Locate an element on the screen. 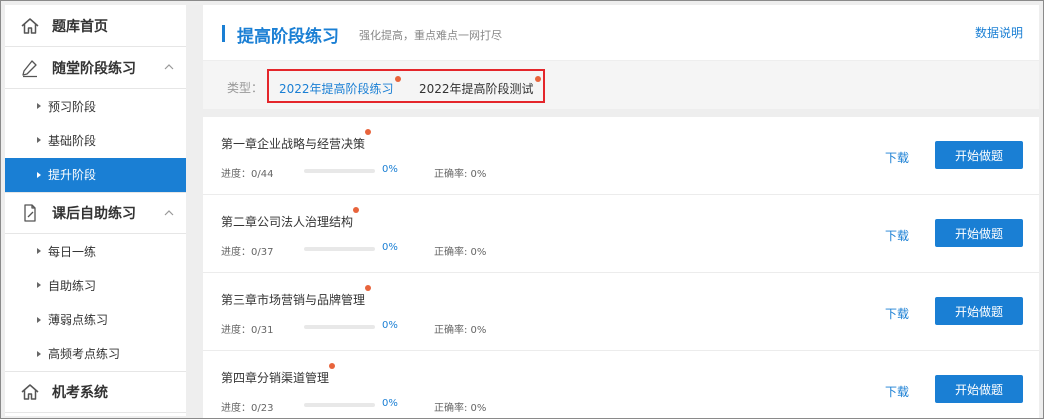  sidebar-item-label: 题库首页 is located at coordinates (80, 26).